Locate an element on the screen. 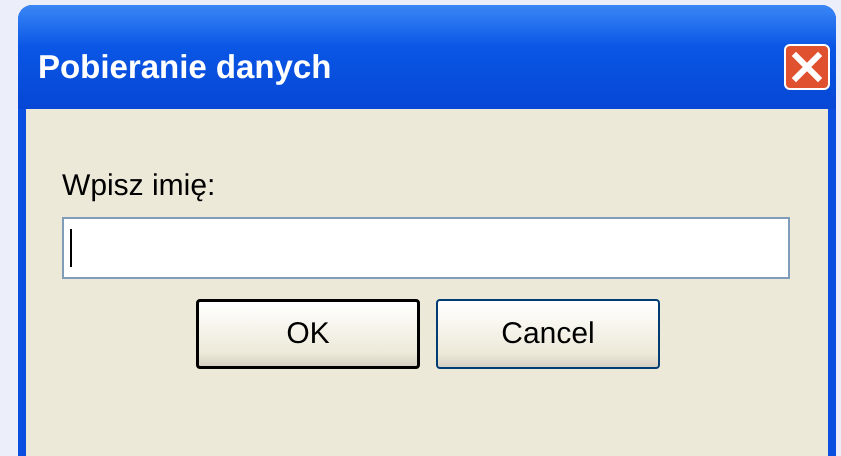  close-icon is located at coordinates (807, 67).